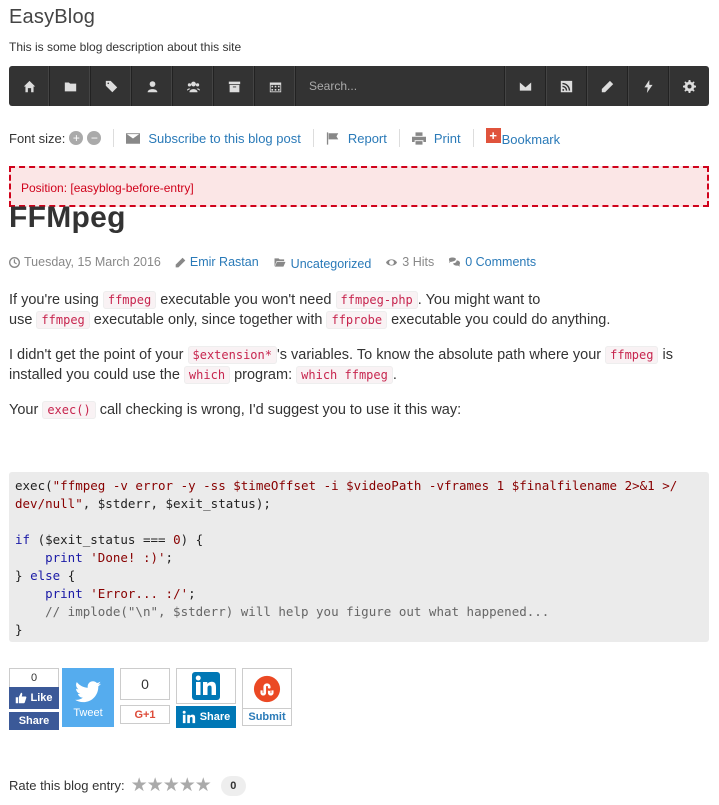  What do you see at coordinates (70, 86) in the screenshot?
I see `folder-icon` at bounding box center [70, 86].